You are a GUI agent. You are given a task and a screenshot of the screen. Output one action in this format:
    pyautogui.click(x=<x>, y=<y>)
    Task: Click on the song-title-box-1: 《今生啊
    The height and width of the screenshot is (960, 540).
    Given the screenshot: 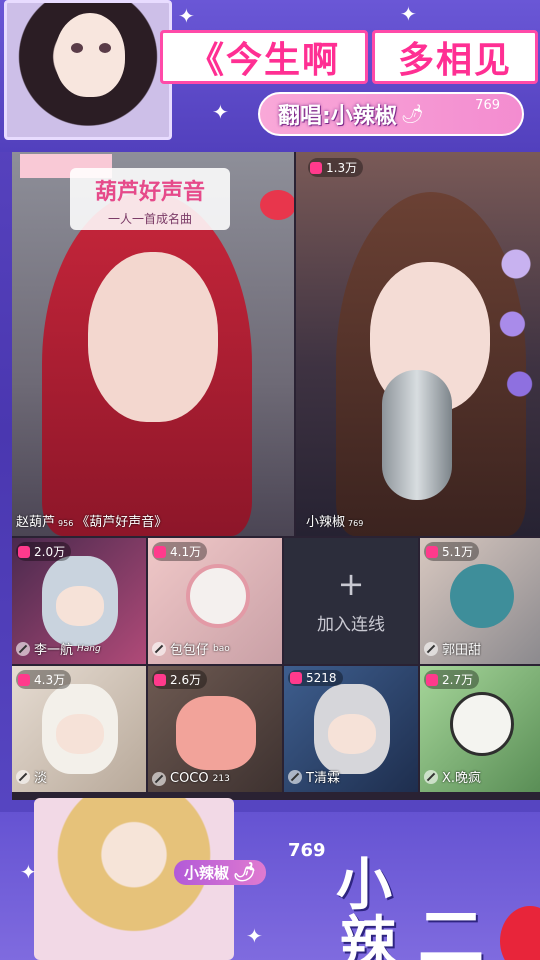 What is the action you would take?
    pyautogui.click(x=264, y=57)
    